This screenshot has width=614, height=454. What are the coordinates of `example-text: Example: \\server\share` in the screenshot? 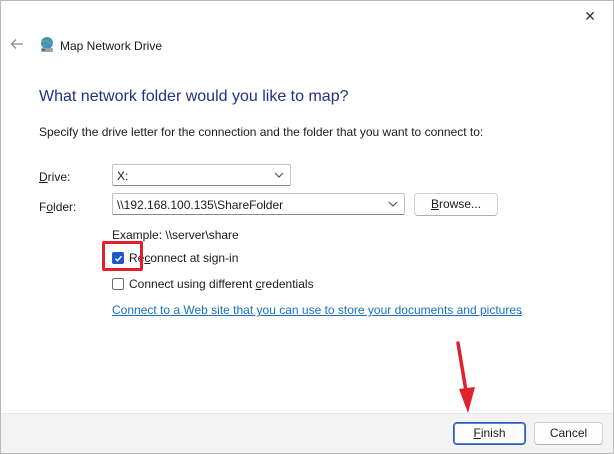 It's located at (175, 235).